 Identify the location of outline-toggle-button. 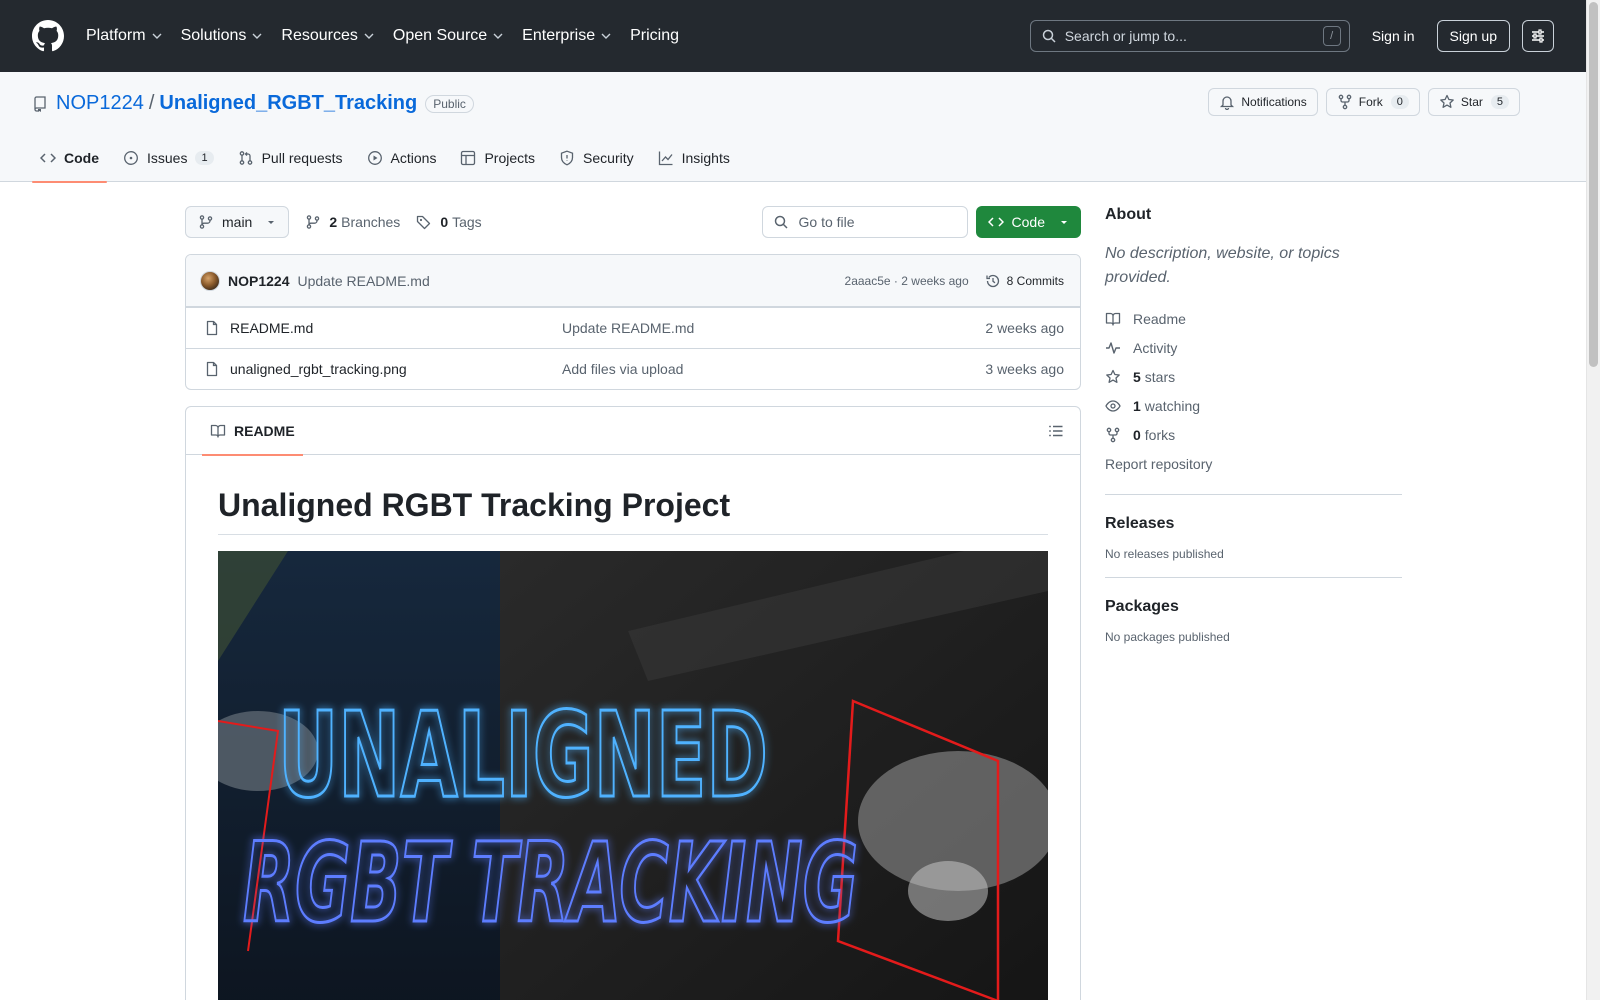
(1056, 431).